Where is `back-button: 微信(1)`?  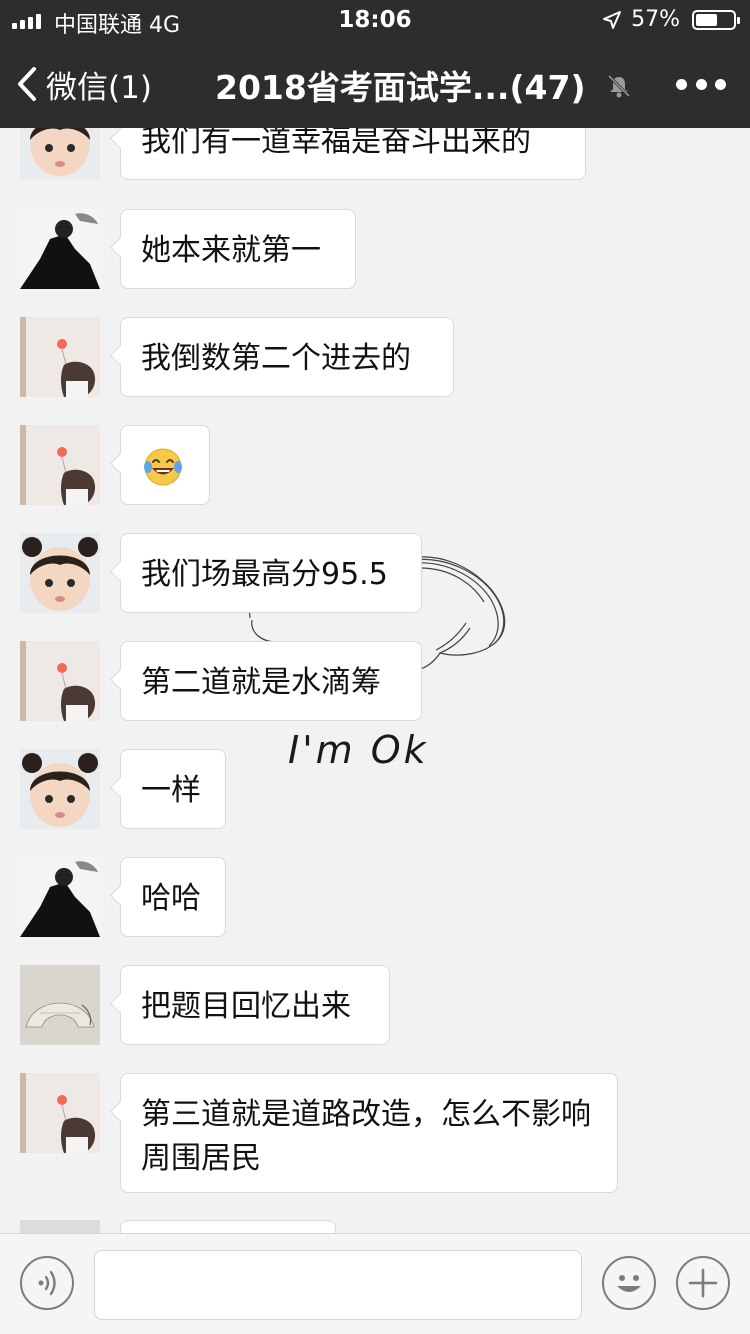 back-button: 微信(1) is located at coordinates (84, 84).